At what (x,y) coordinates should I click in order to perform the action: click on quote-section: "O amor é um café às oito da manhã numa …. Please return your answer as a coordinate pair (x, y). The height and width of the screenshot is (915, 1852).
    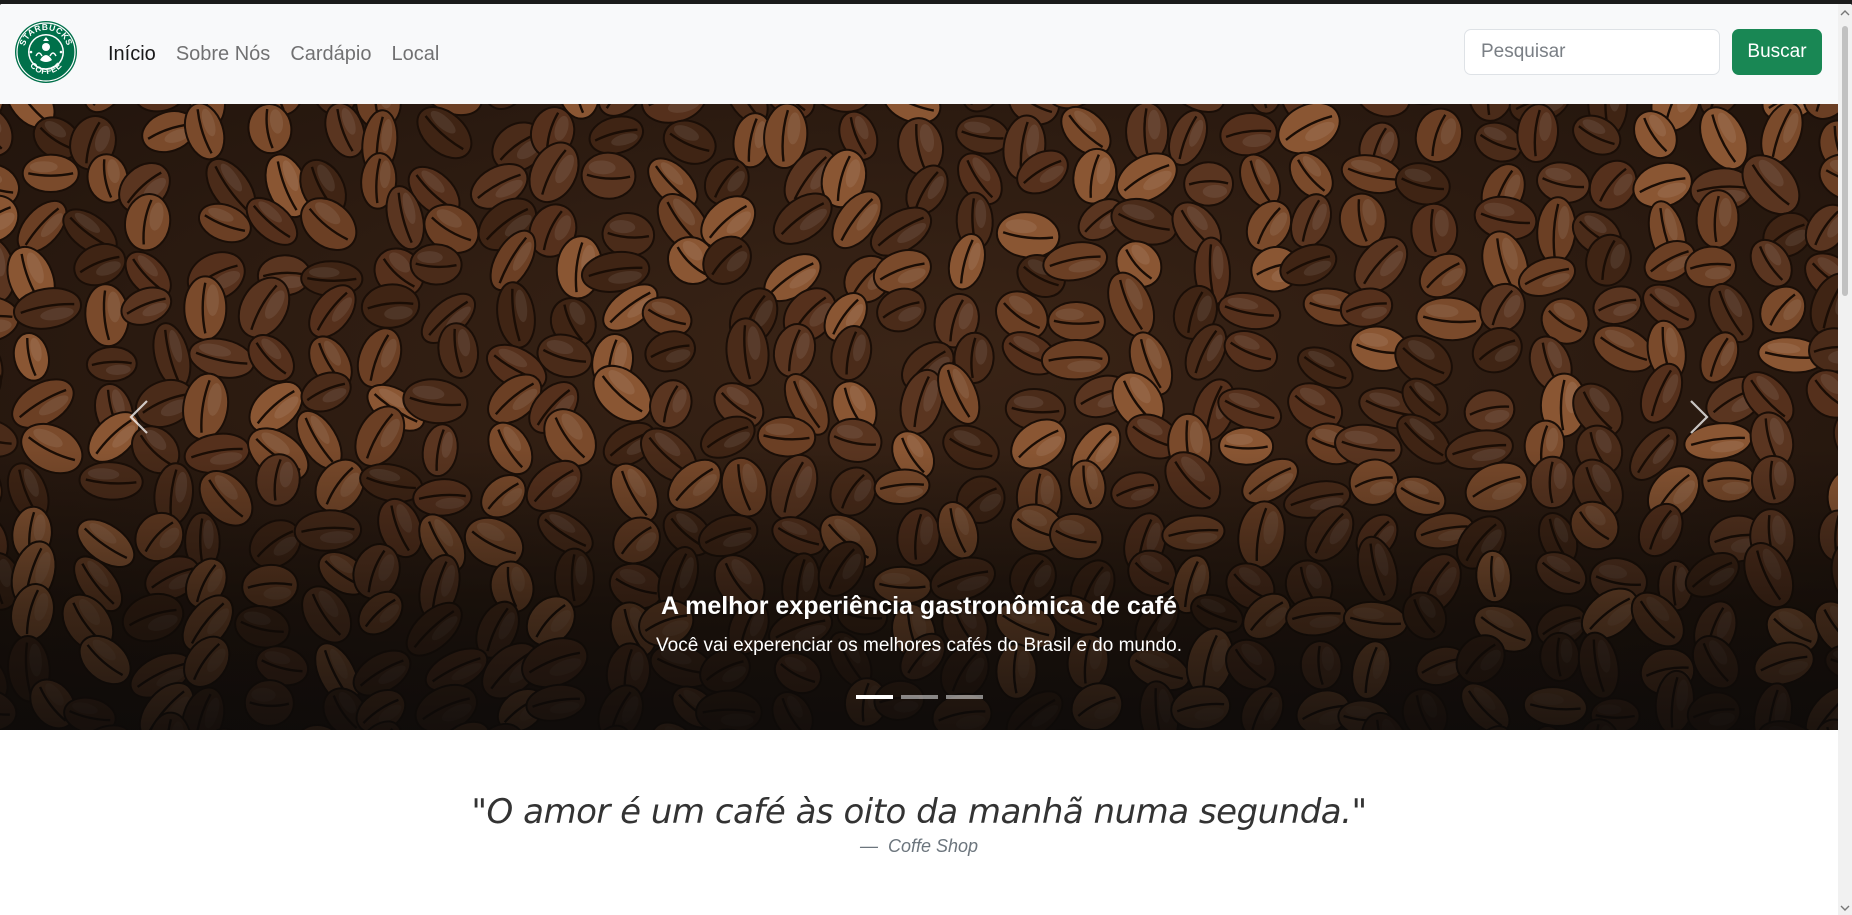
    Looking at the image, I should click on (919, 824).